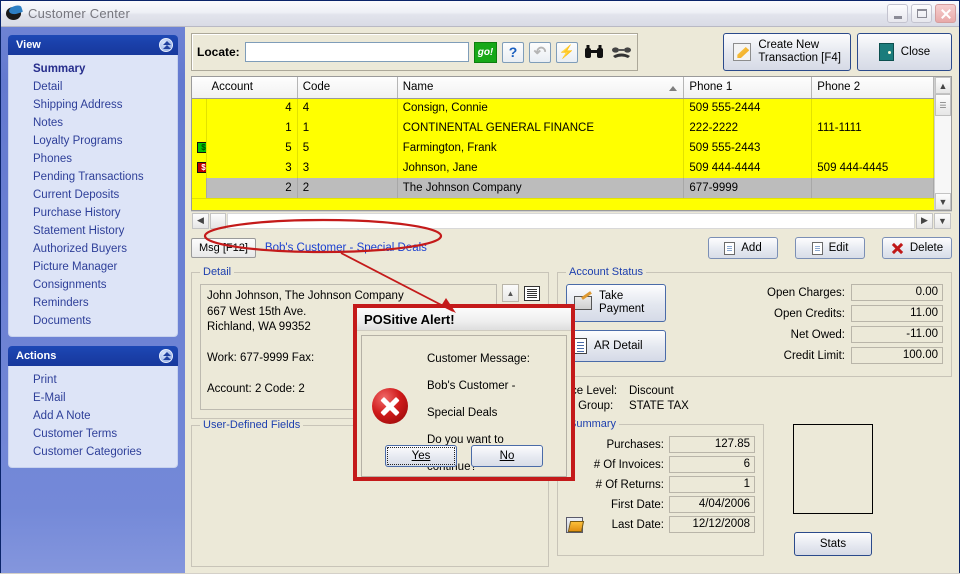  What do you see at coordinates (200, 220) in the screenshot?
I see `scroll-left-button: ◀` at bounding box center [200, 220].